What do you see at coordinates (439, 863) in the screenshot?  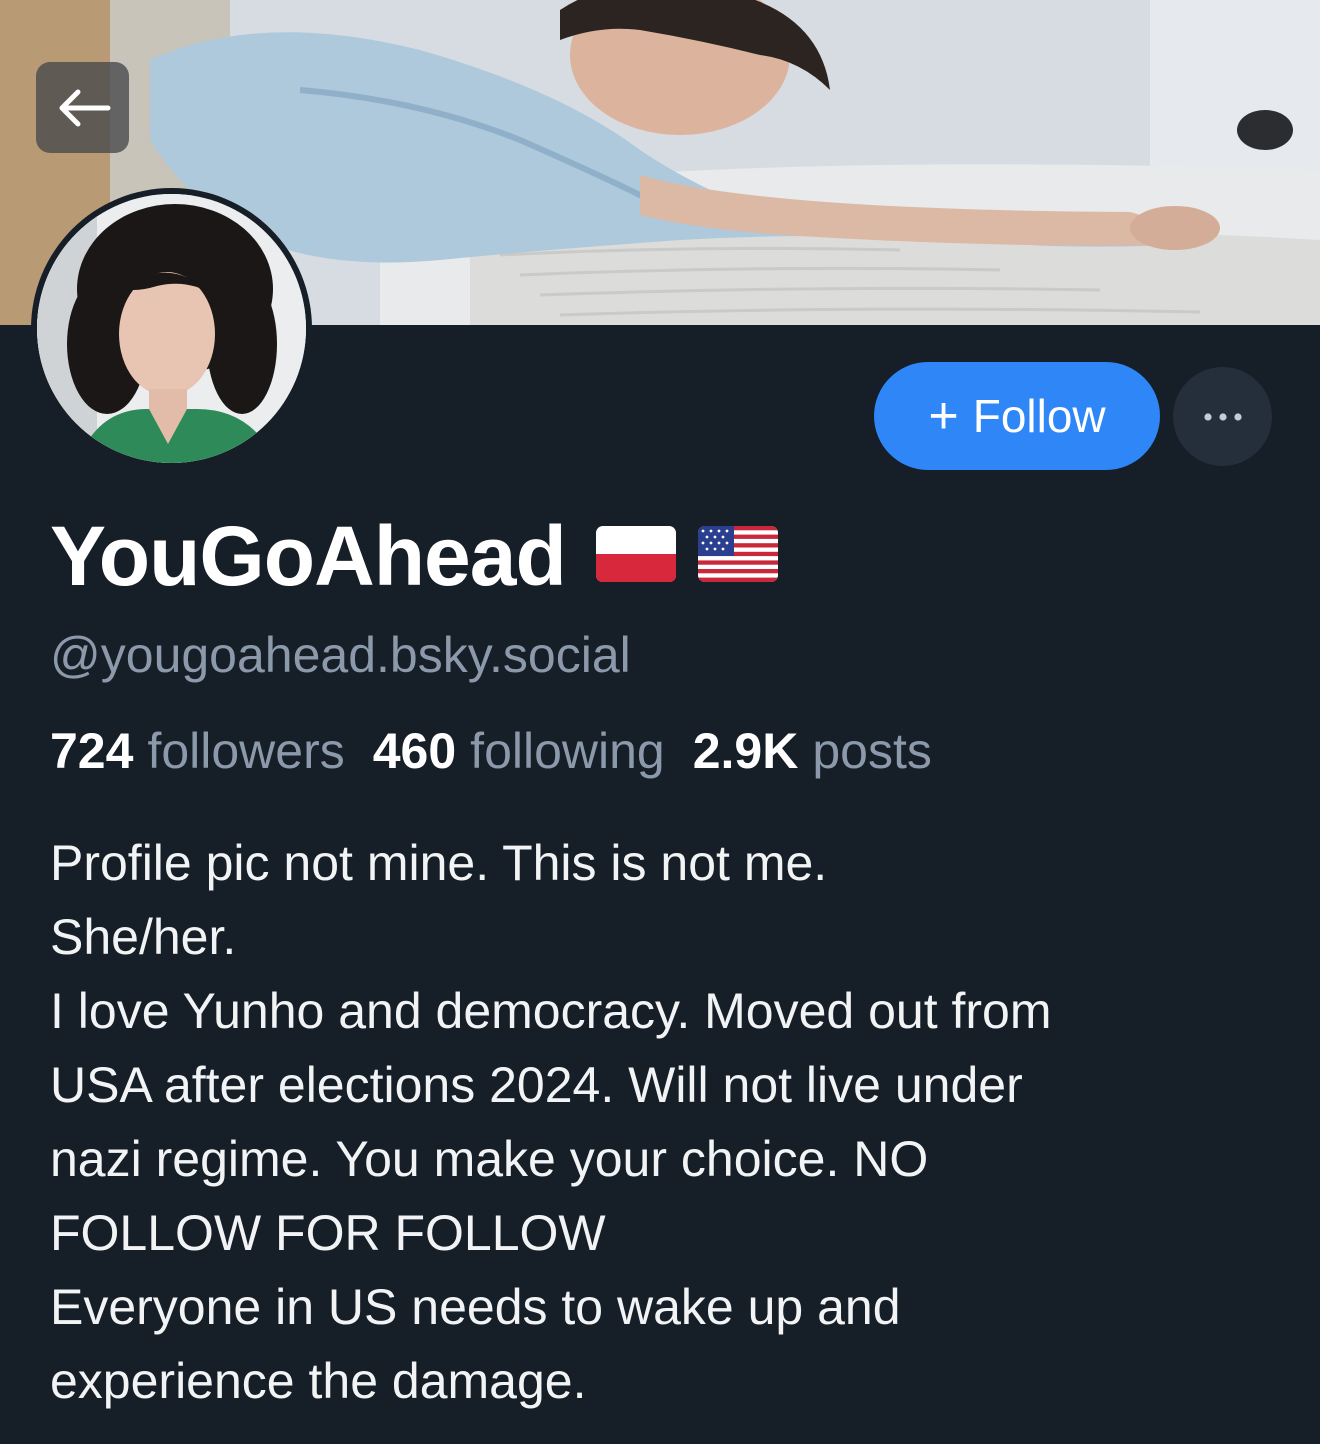 I see `bio-line: Profile pic not mine. This is not me.` at bounding box center [439, 863].